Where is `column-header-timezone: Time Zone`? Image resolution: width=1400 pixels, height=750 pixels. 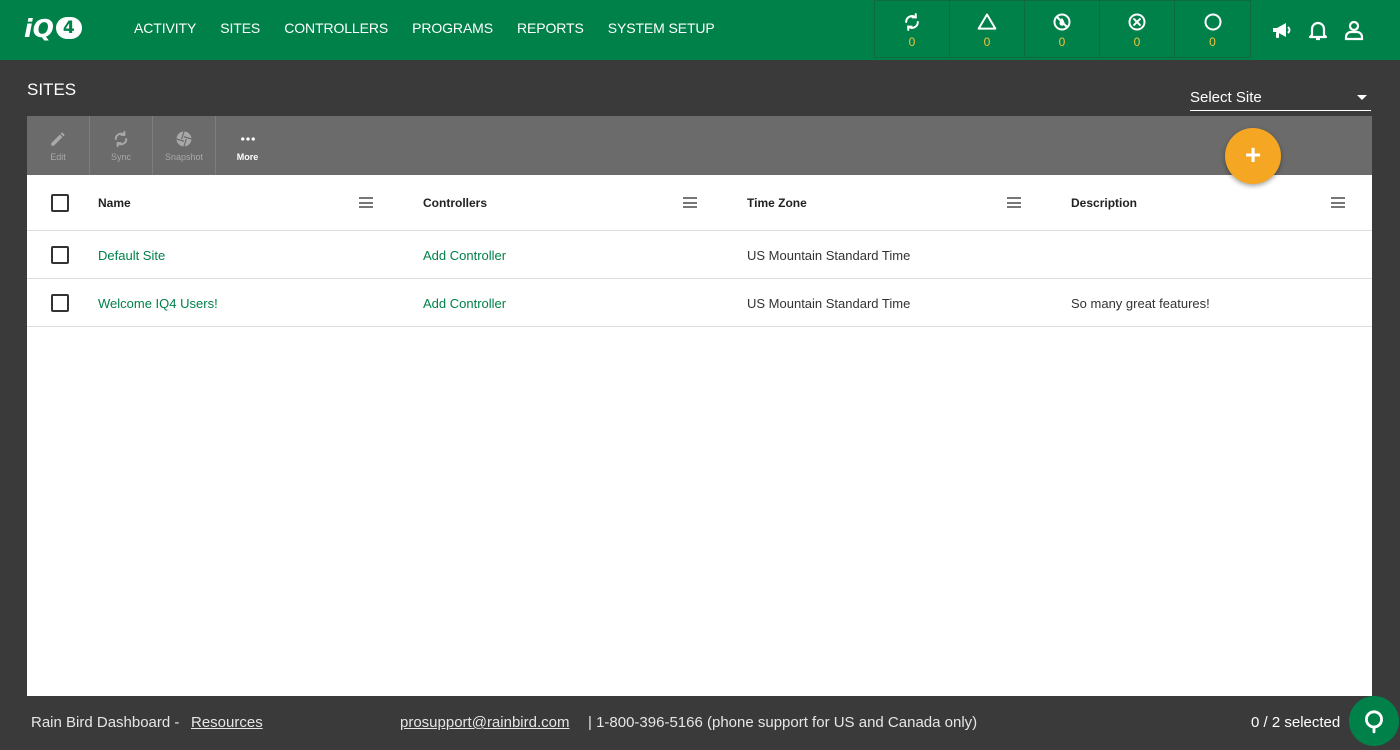 column-header-timezone: Time Zone is located at coordinates (777, 203).